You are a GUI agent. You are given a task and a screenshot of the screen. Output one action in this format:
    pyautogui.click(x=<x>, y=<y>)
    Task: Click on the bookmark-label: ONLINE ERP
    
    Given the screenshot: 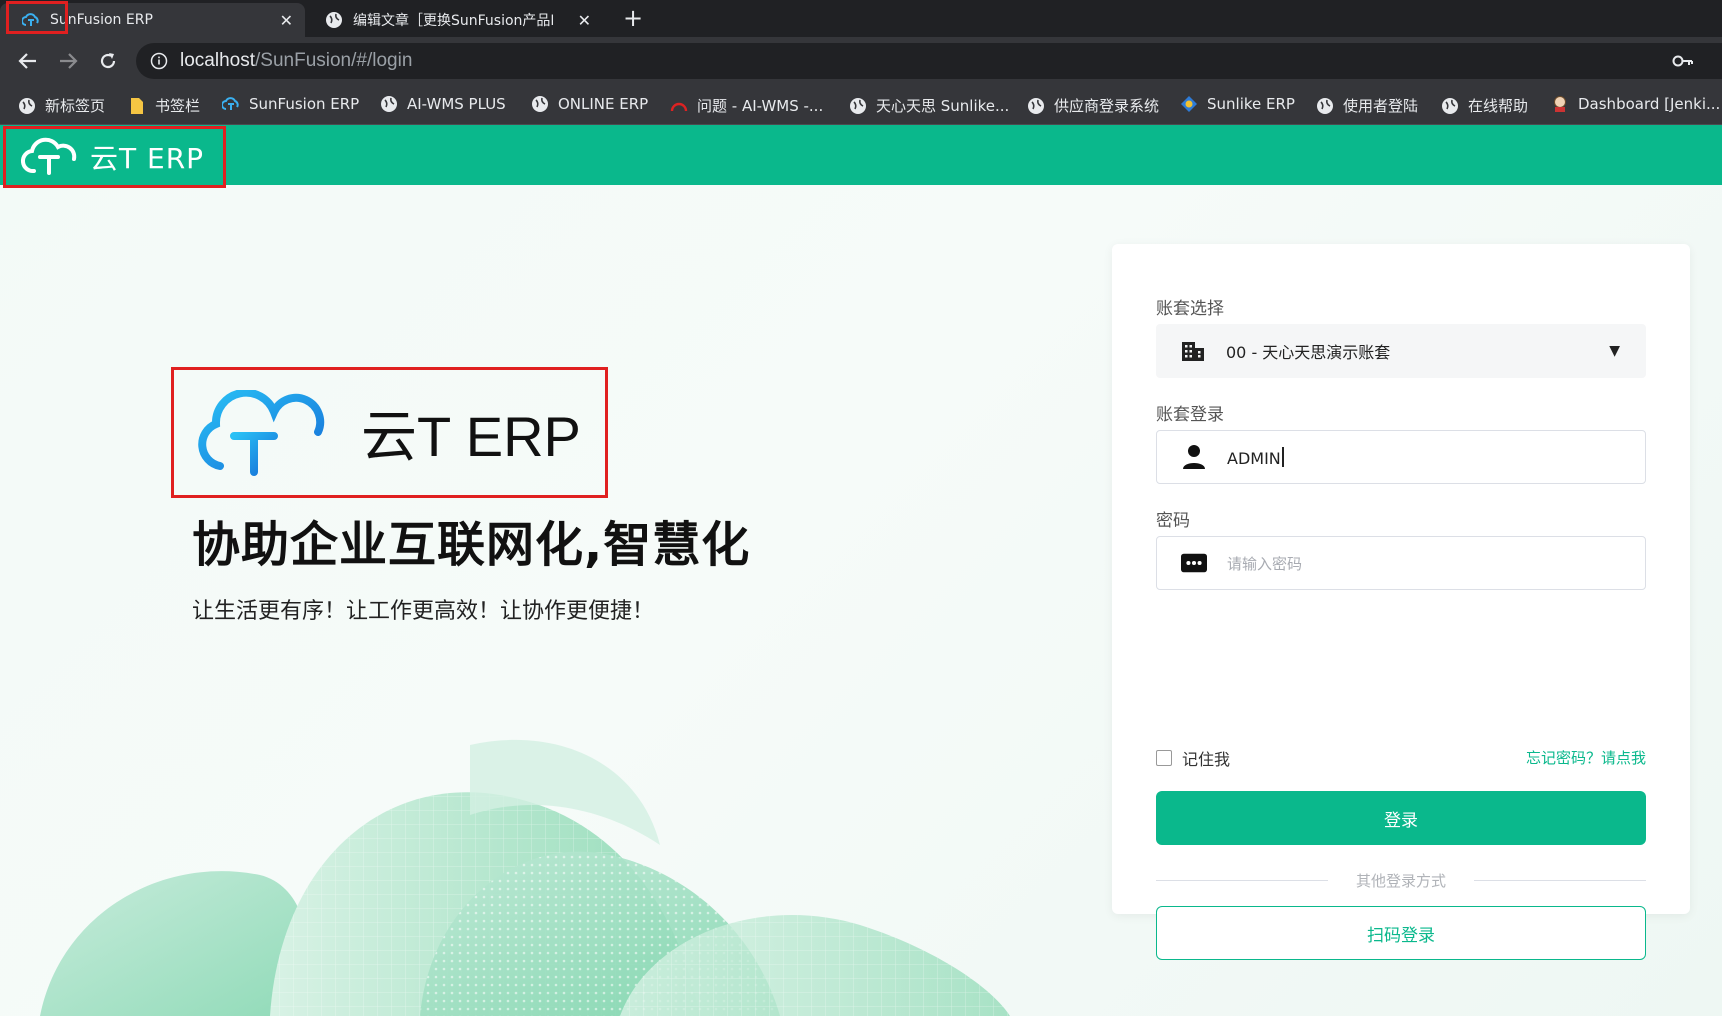 What is the action you would take?
    pyautogui.click(x=603, y=104)
    